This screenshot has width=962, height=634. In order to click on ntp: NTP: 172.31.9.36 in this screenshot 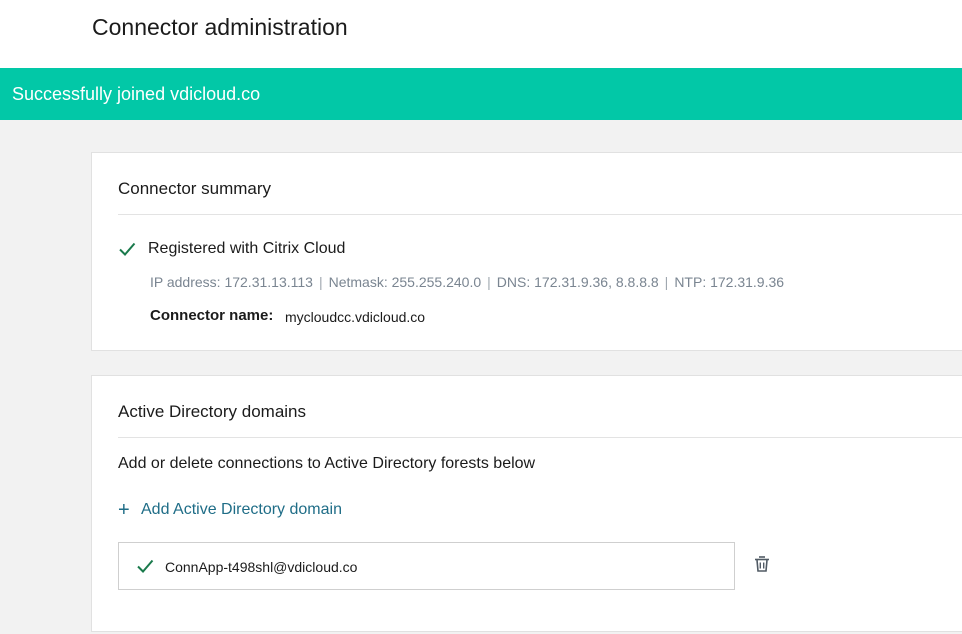, I will do `click(729, 282)`.